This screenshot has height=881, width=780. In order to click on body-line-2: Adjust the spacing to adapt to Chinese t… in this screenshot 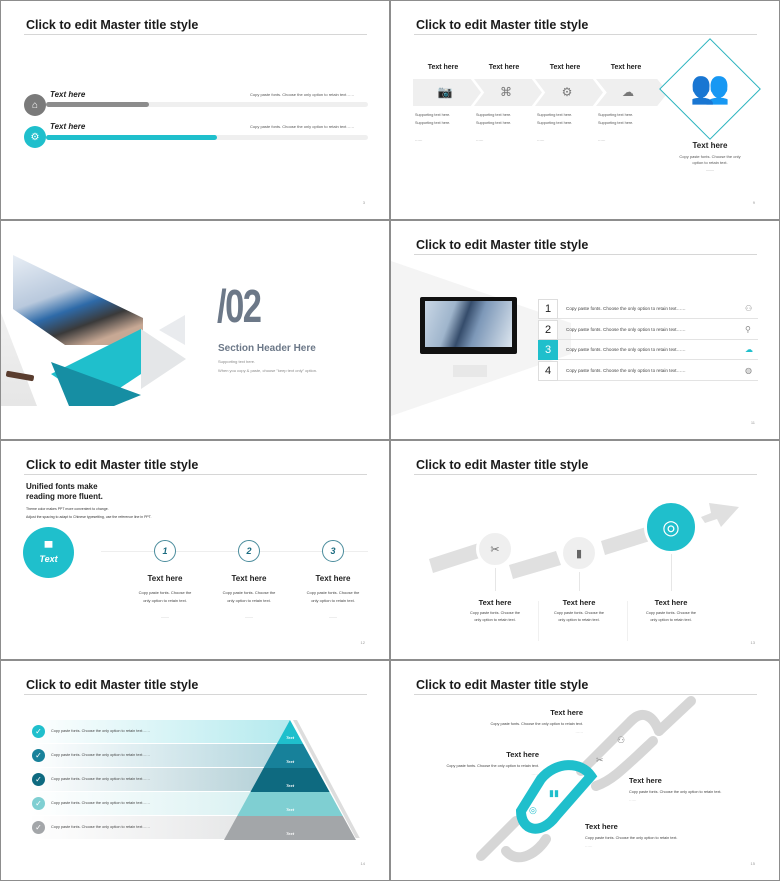, I will do `click(89, 517)`.